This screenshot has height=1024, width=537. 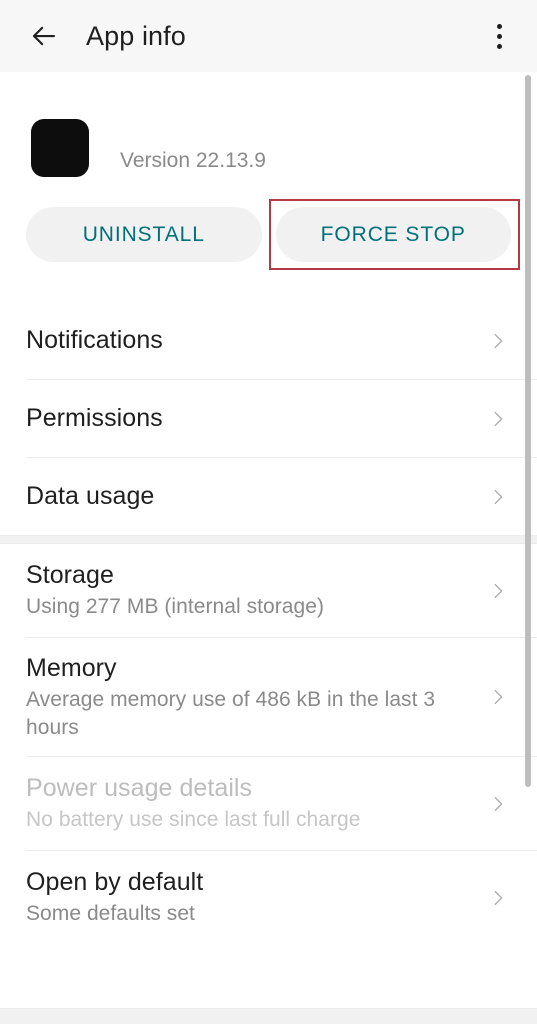 I want to click on row-text: Notifications, so click(x=242, y=340).